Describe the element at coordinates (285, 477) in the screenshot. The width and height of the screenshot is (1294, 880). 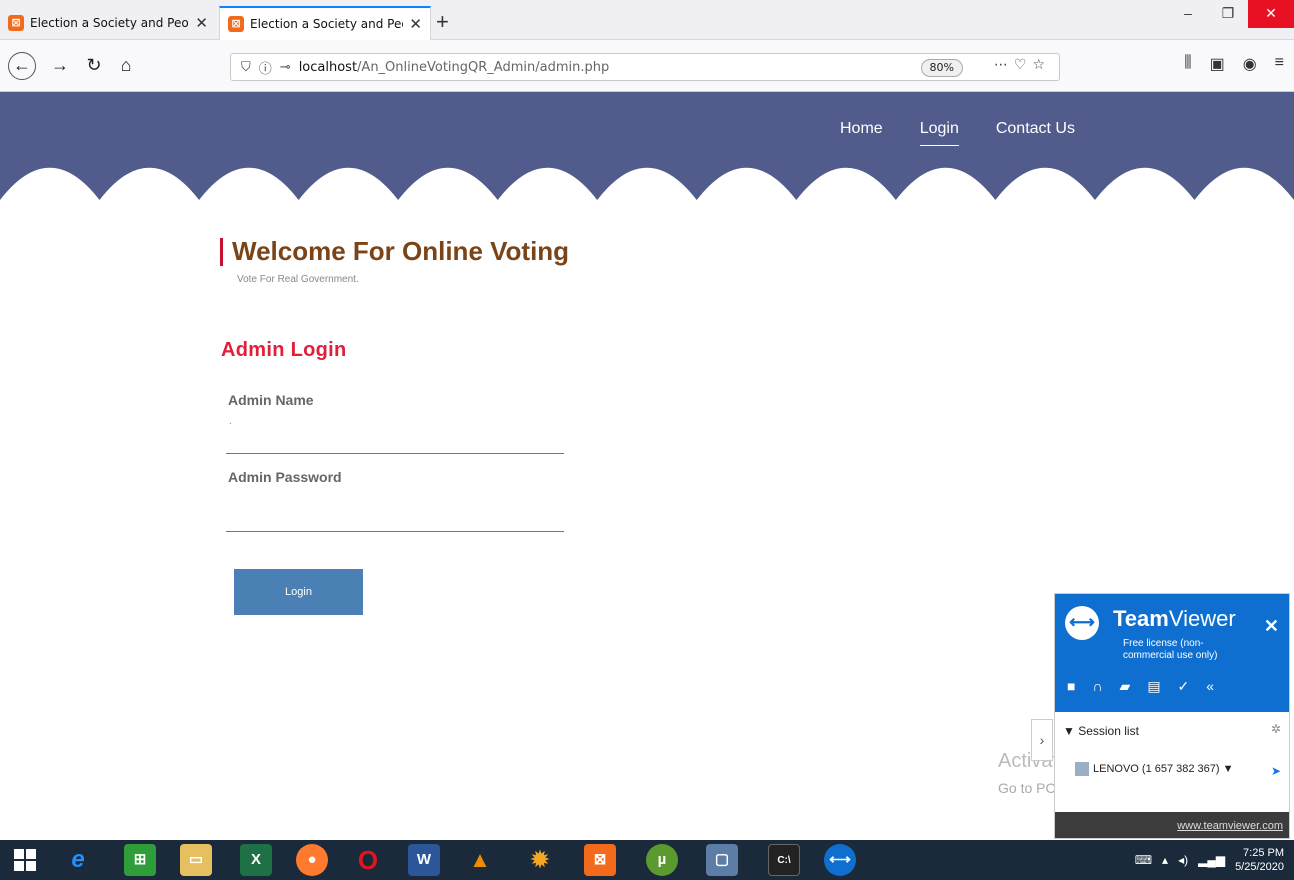
I see `admin-password-label: Admin Password` at that location.